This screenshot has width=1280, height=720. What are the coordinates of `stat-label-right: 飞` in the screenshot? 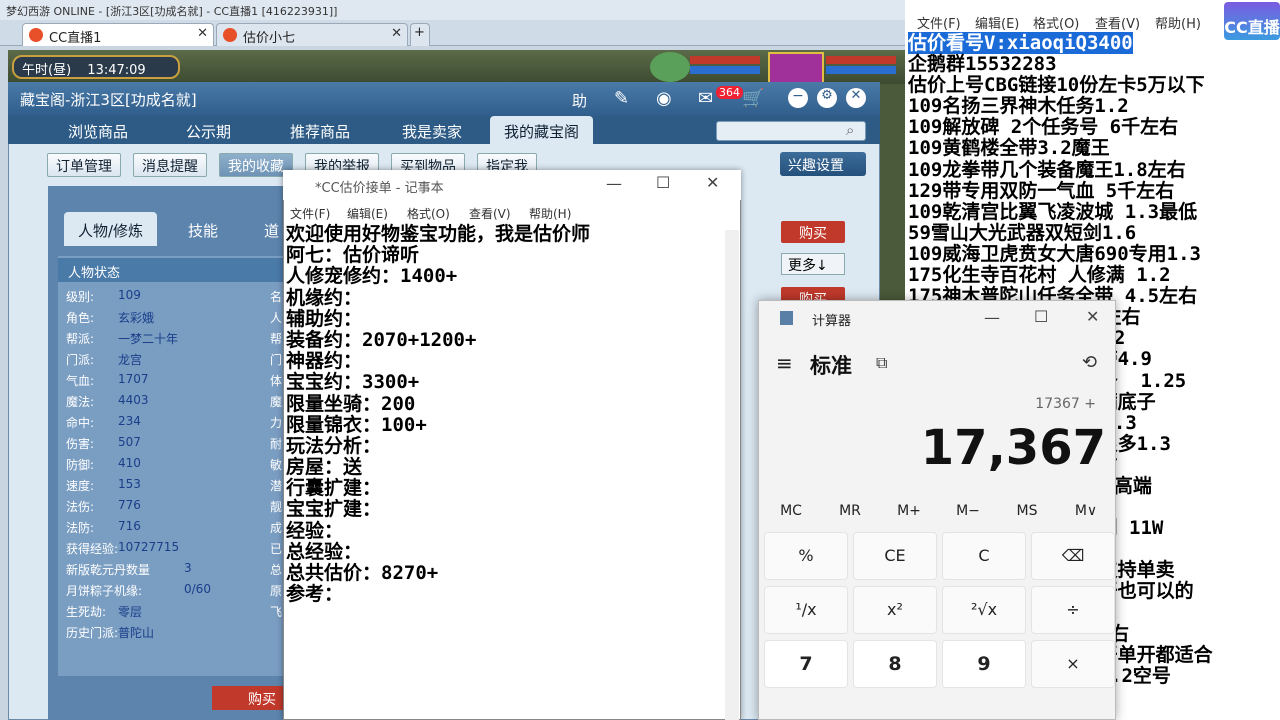 It's located at (276, 612).